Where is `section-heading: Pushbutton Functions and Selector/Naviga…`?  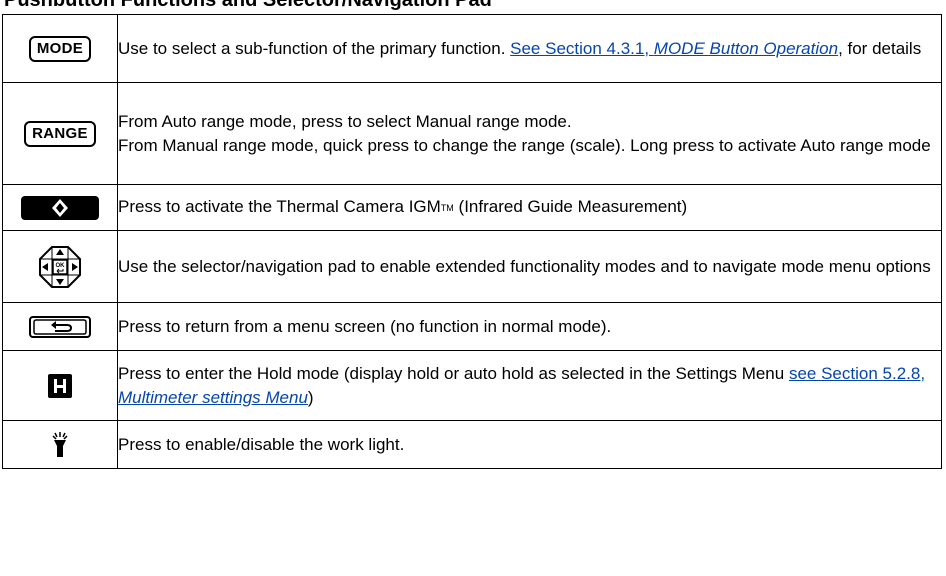
section-heading: Pushbutton Functions and Selector/Naviga… is located at coordinates (248, 5).